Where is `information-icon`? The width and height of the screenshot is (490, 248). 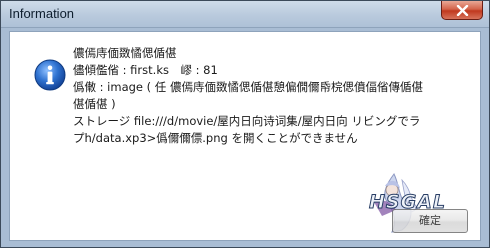
information-icon is located at coordinates (50, 75).